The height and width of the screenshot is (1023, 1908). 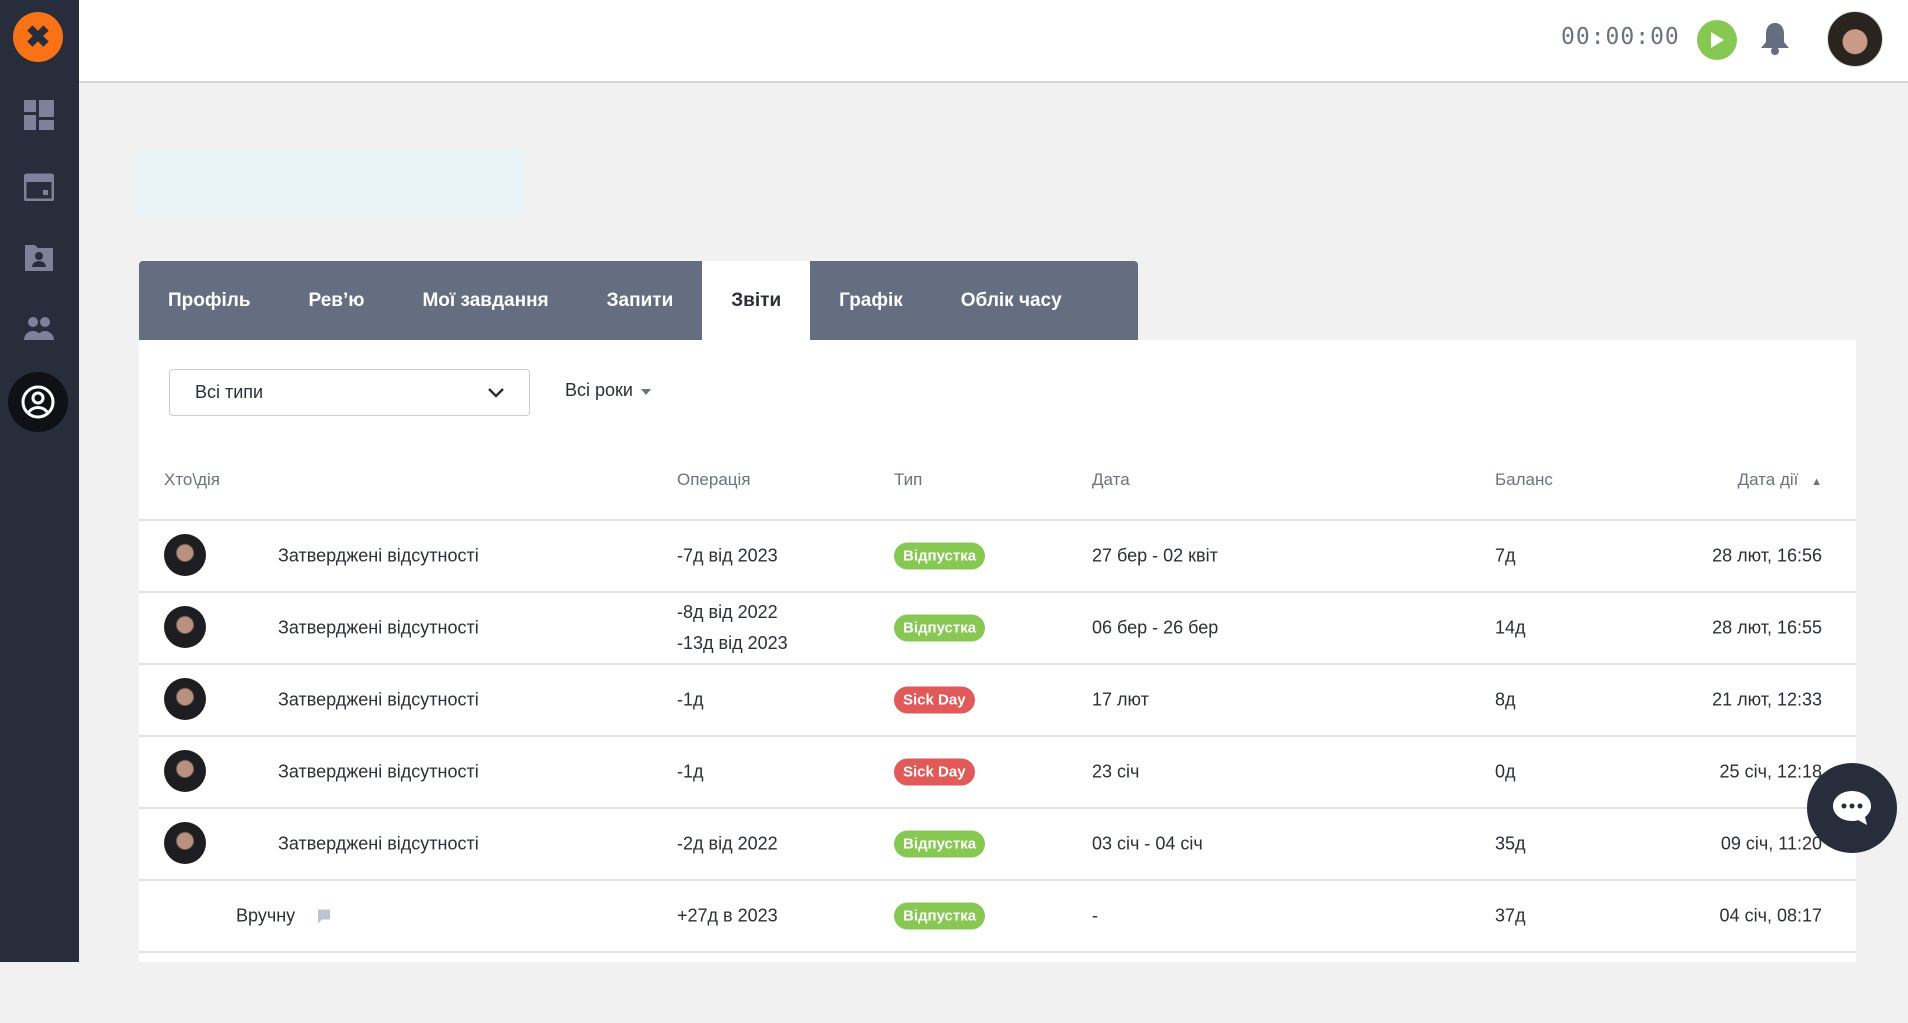 I want to click on years-dropdown: Всі роки, so click(x=608, y=390).